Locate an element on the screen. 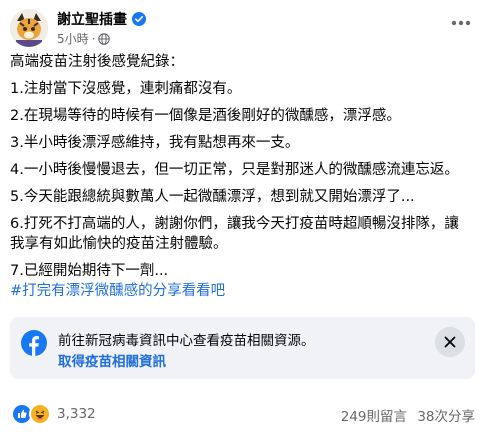  verified-badge-icon is located at coordinates (139, 19).